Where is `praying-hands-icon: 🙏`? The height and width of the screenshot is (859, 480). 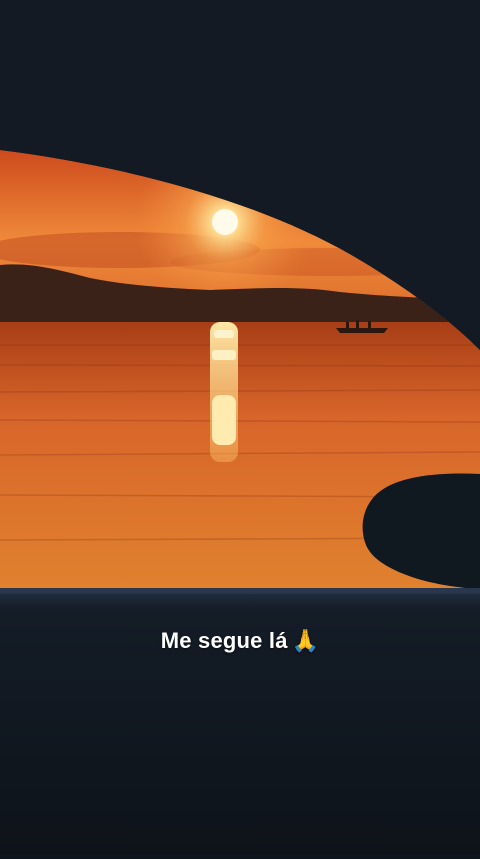 praying-hands-icon: 🙏 is located at coordinates (305, 641).